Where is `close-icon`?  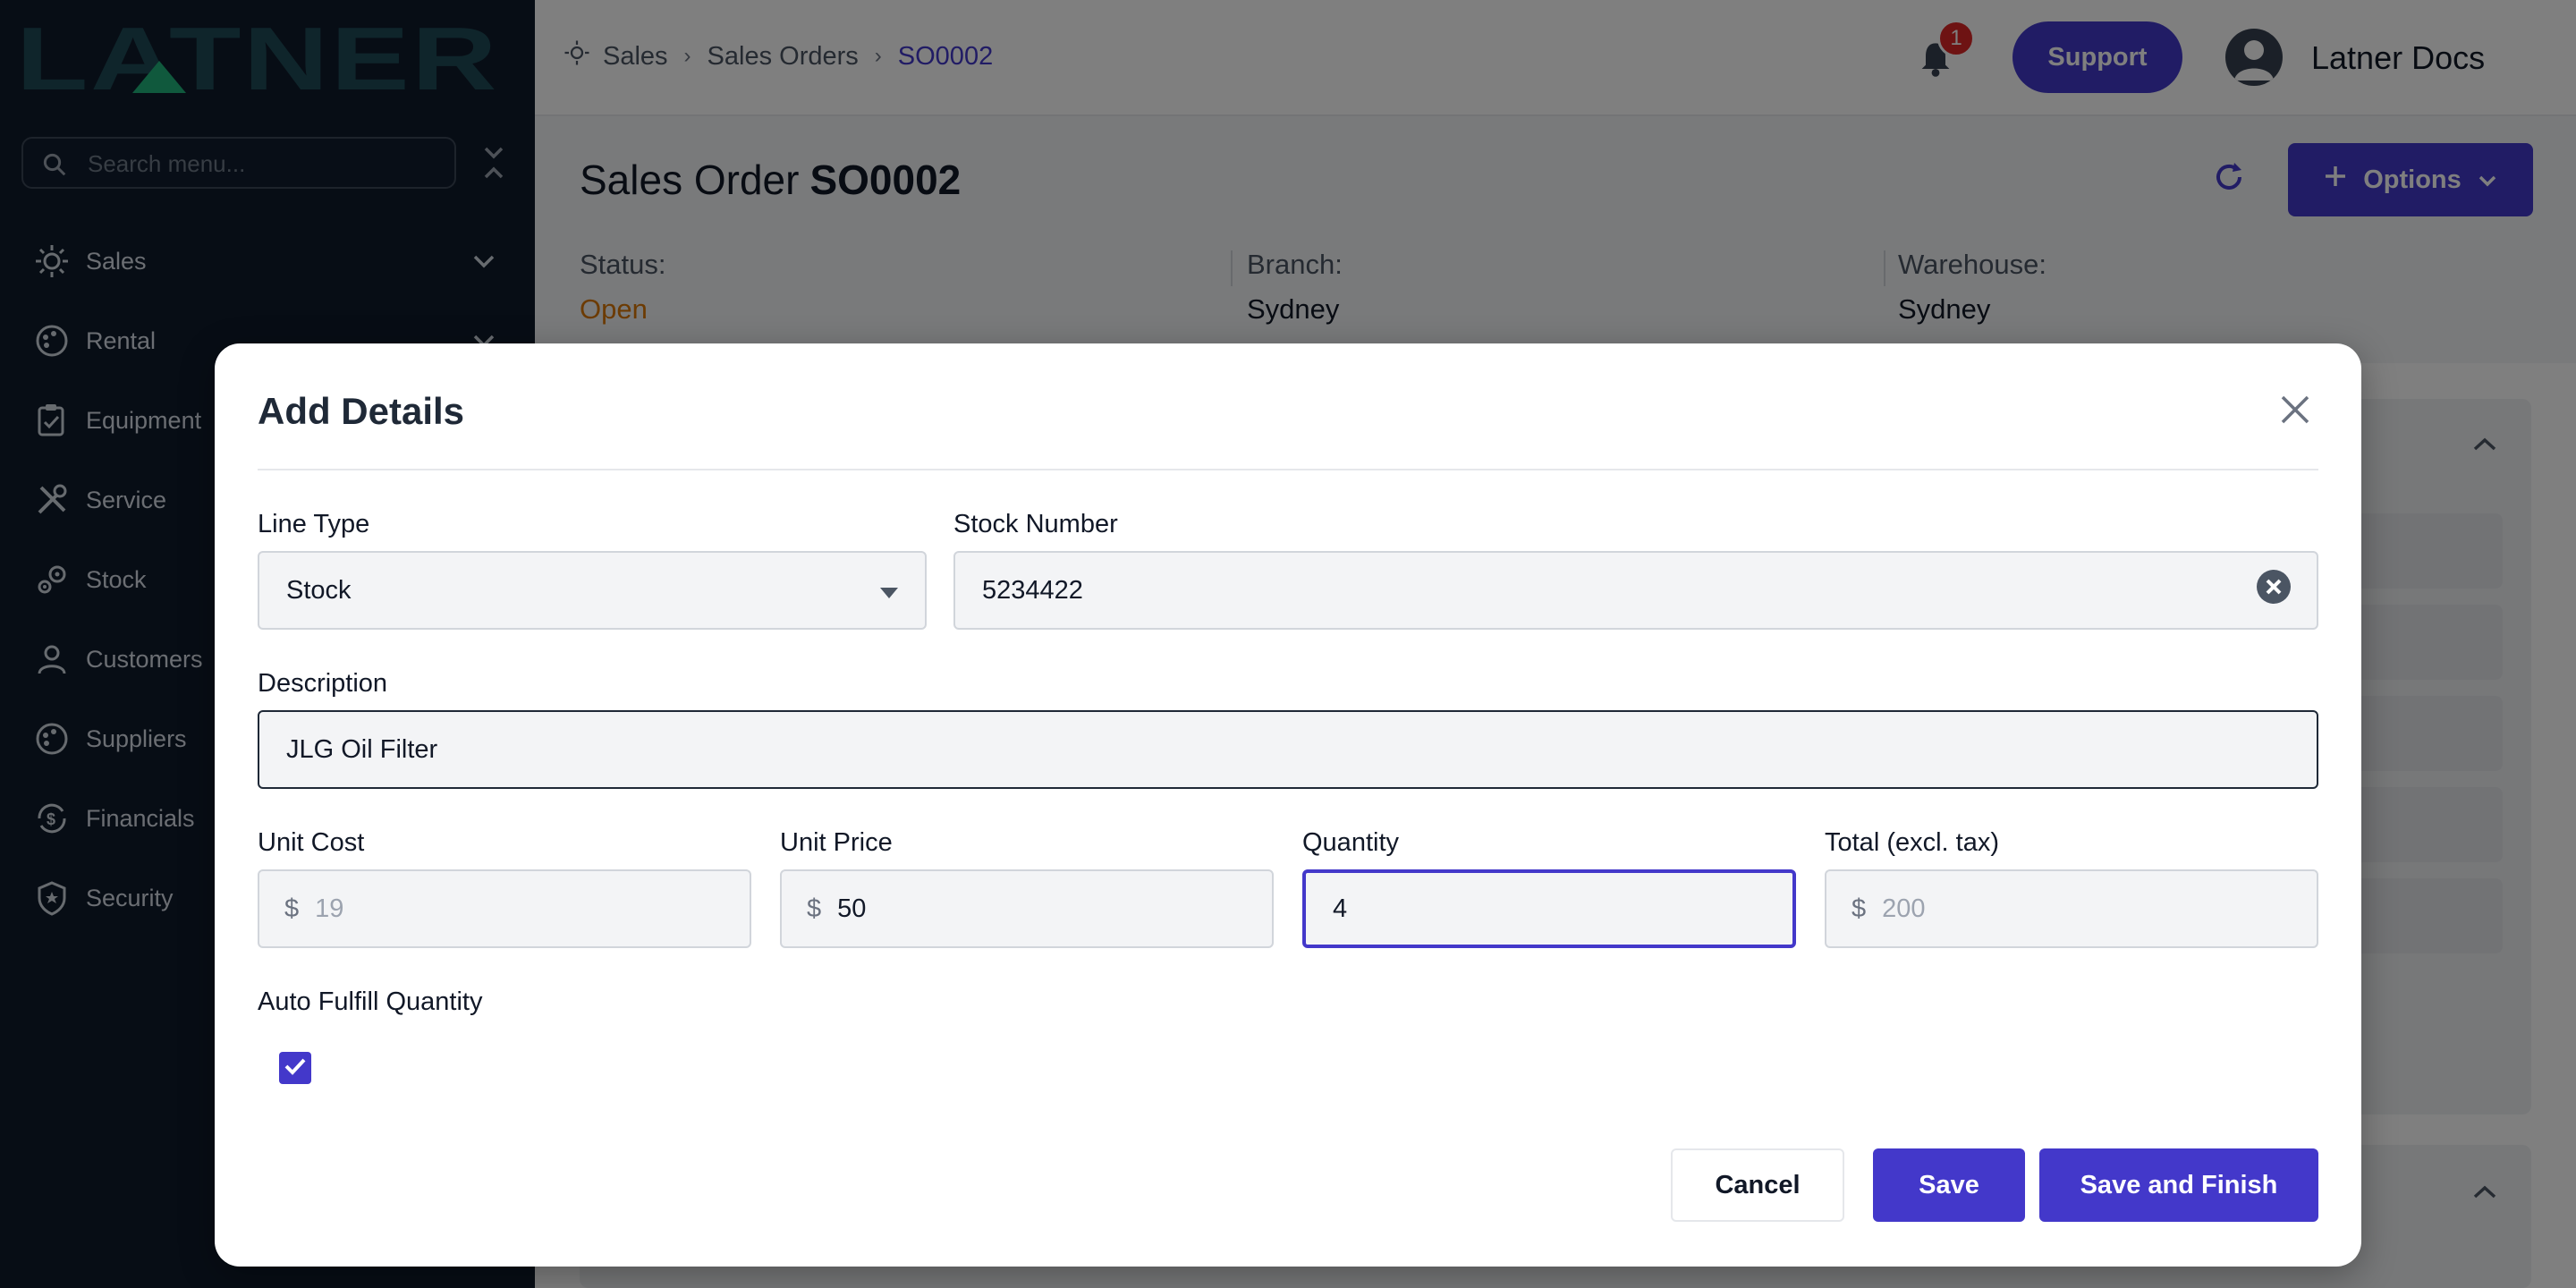
close-icon is located at coordinates (2295, 412).